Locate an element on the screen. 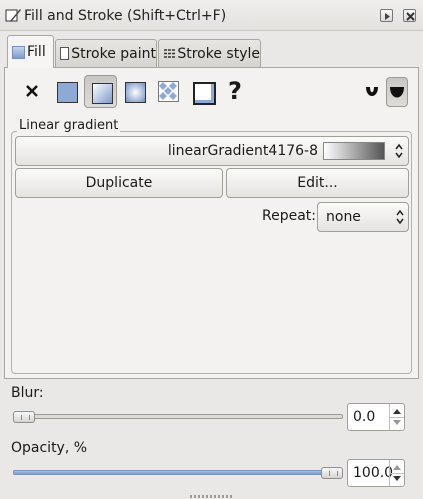 This screenshot has width=423, height=499. fill-rule-nonzero-button is located at coordinates (397, 92).